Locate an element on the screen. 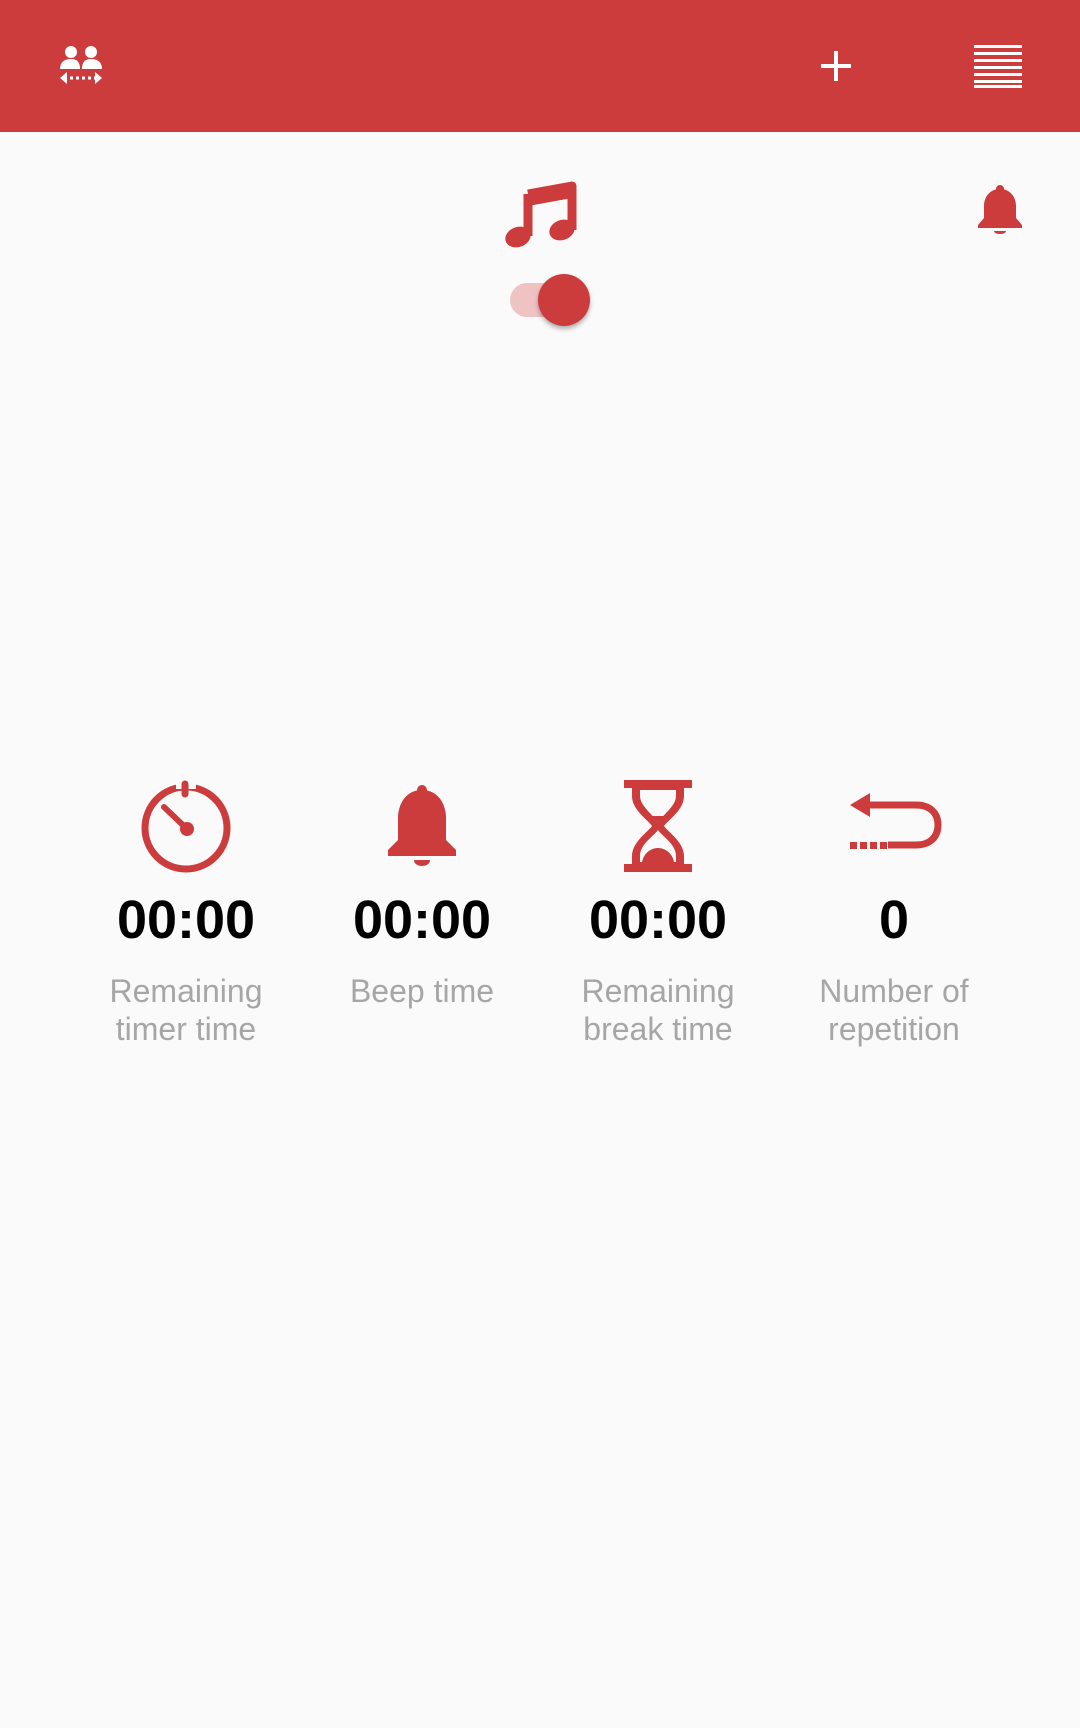 The image size is (1080, 1728). stat-label: Beep time is located at coordinates (422, 991).